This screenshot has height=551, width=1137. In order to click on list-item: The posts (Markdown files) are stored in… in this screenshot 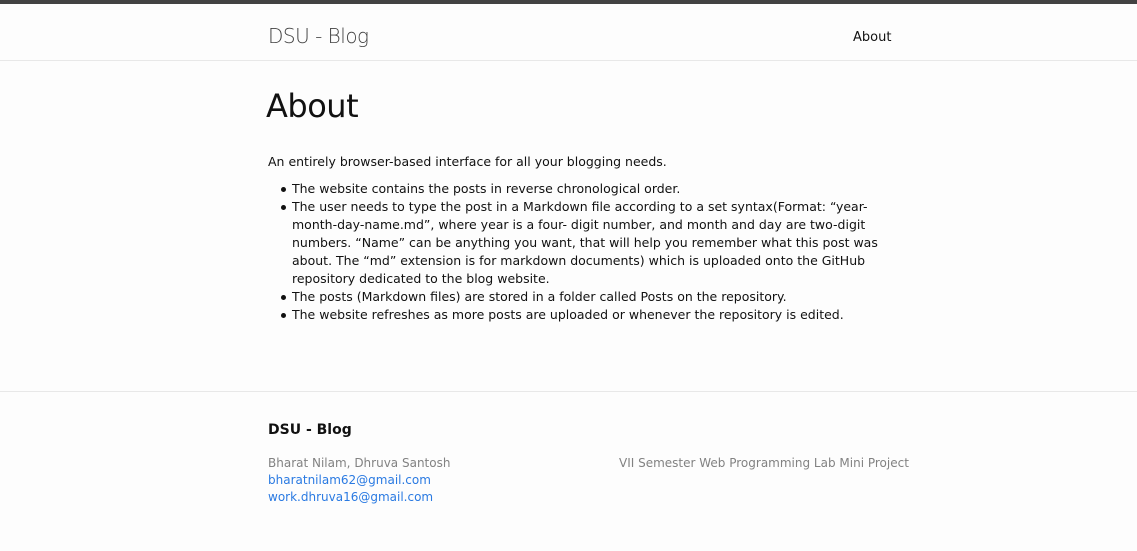, I will do `click(584, 297)`.